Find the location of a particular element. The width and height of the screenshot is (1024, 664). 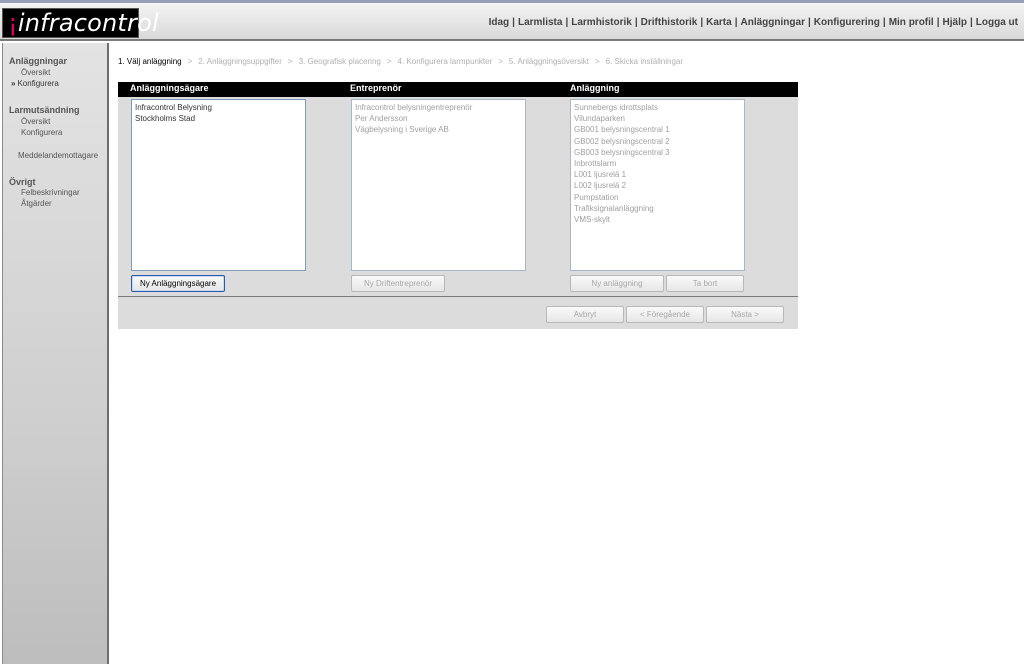

nav-link-8: Hjälp is located at coordinates (955, 22).